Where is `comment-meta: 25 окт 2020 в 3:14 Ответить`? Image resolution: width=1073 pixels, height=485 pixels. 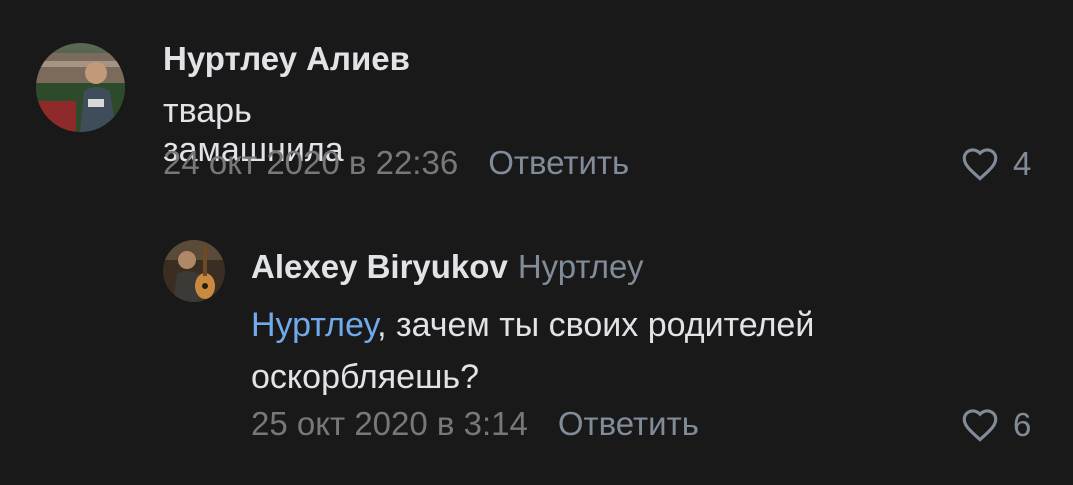
comment-meta: 25 окт 2020 в 3:14 Ответить is located at coordinates (475, 424).